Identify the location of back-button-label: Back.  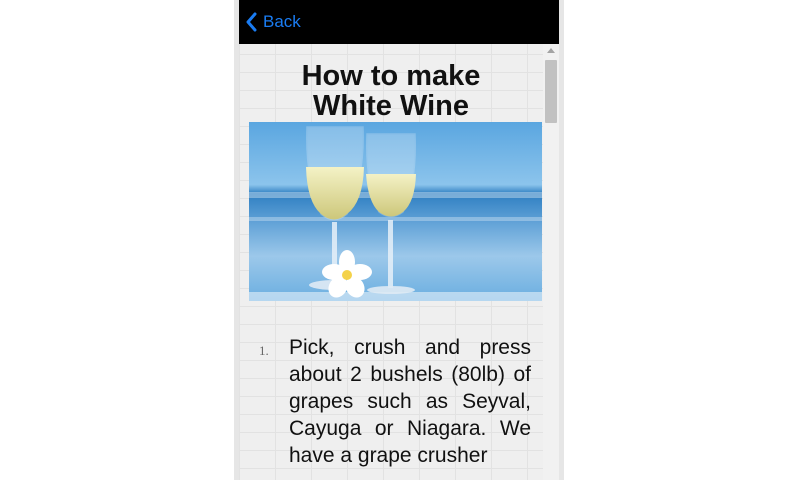
(282, 21).